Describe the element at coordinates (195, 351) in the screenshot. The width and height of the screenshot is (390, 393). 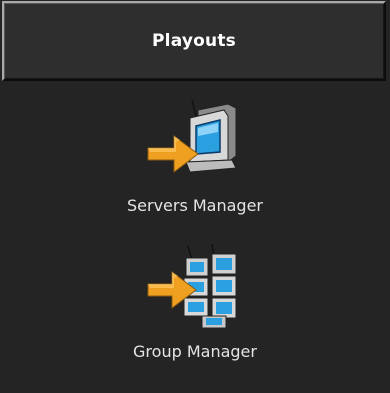
I see `group-manager-label: Group Manager` at that location.